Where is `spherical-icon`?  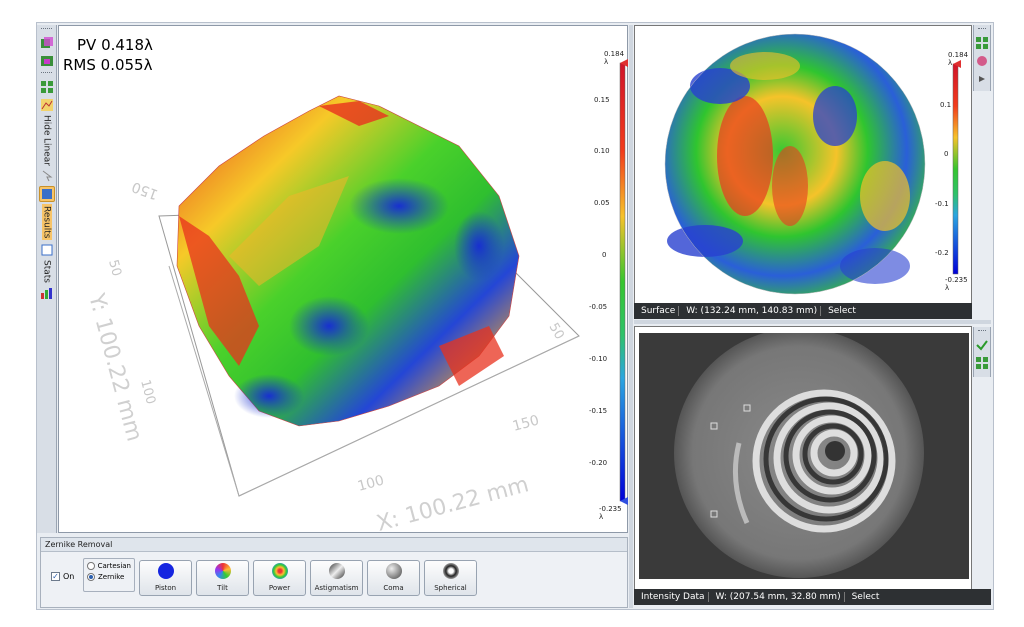
spherical-icon is located at coordinates (450, 571).